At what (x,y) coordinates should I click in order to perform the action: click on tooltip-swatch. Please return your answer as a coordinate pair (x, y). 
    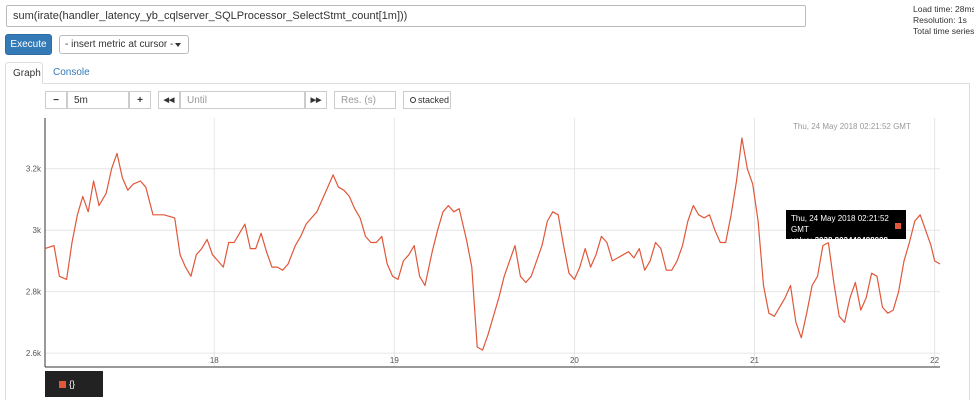
    Looking at the image, I should click on (898, 226).